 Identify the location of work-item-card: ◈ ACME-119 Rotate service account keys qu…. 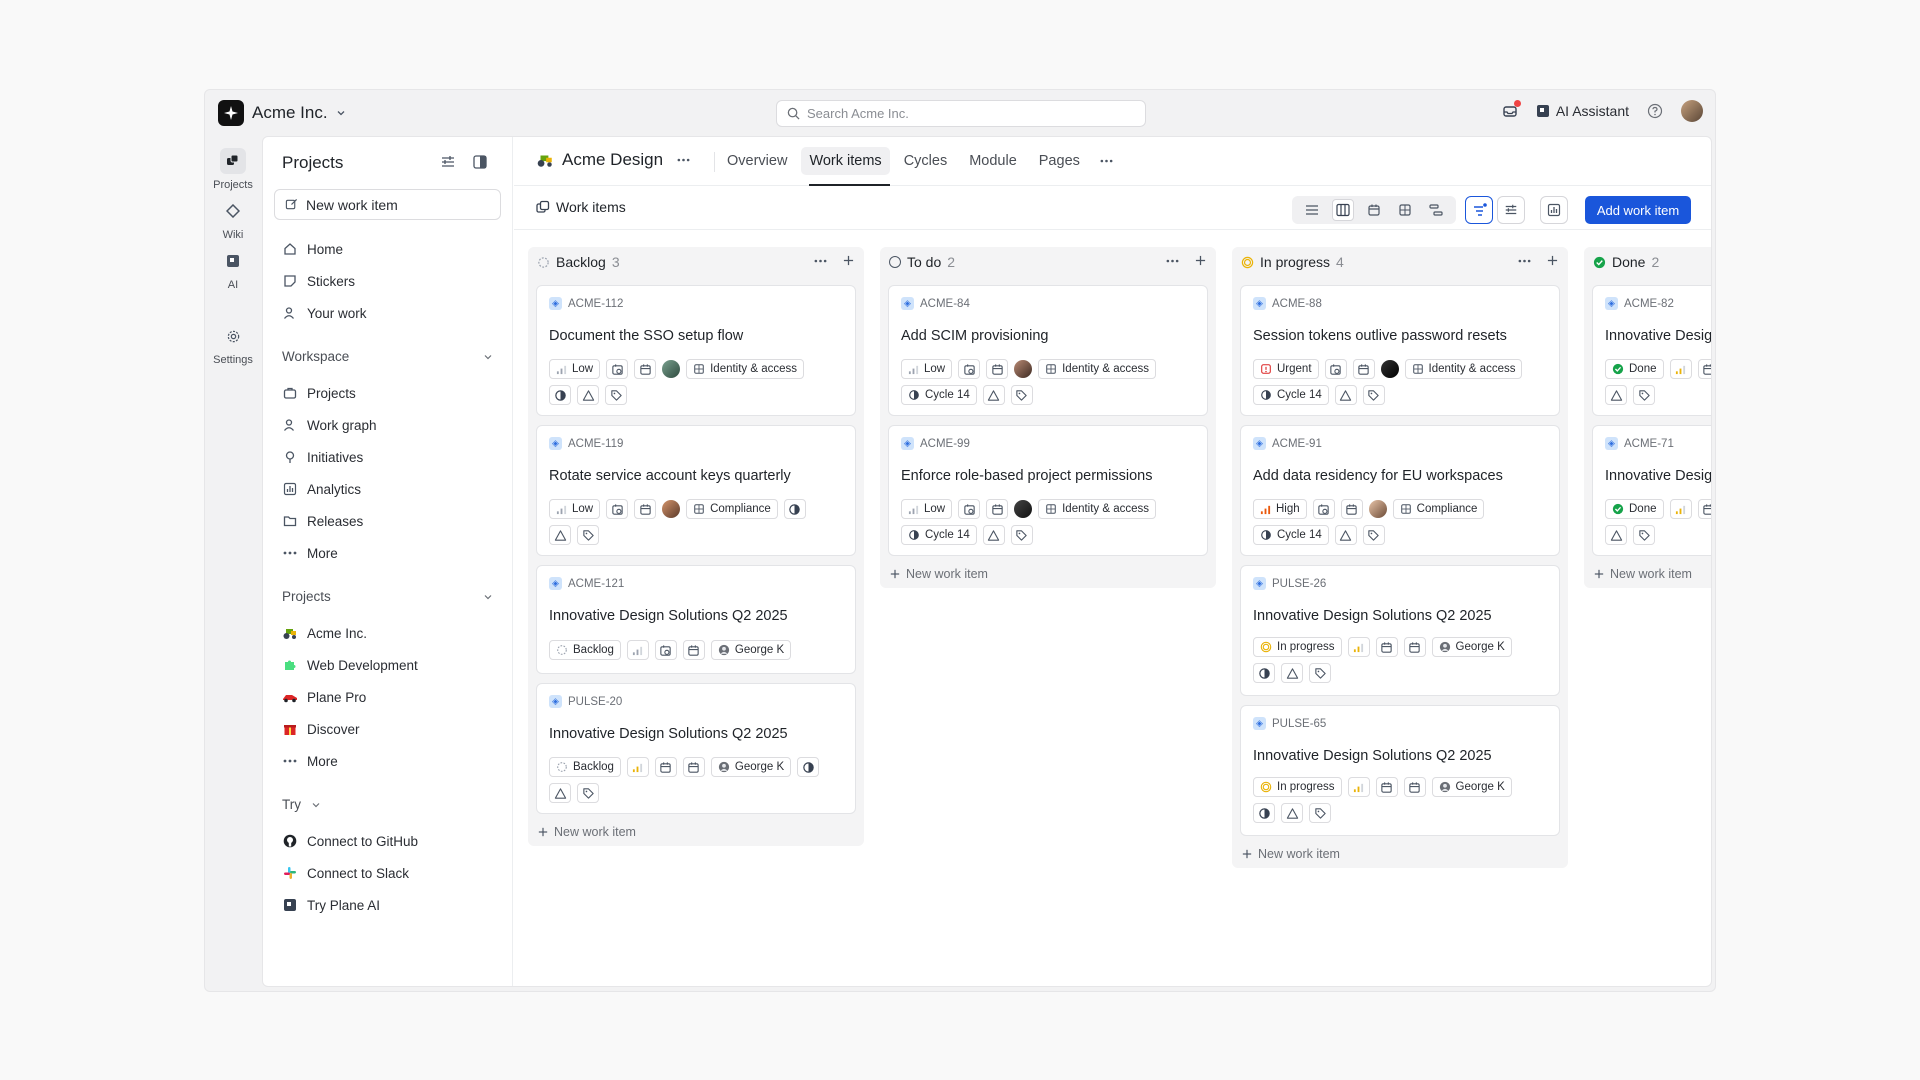
(696, 490).